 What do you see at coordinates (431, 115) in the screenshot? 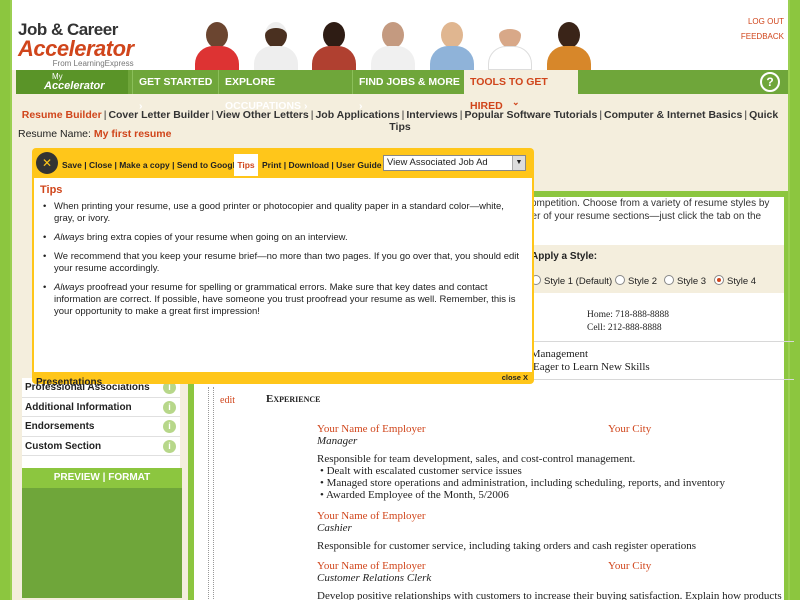
I see `subnav-interviews: Interviews` at bounding box center [431, 115].